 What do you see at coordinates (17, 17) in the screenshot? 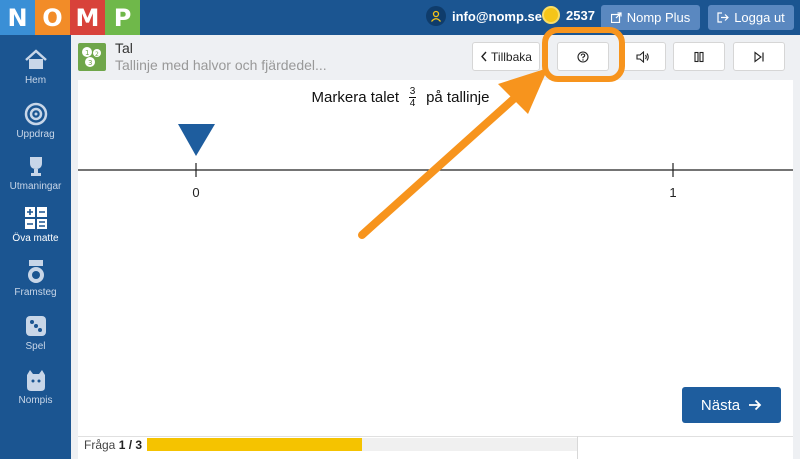
I see `logo-letter-n: N` at bounding box center [17, 17].